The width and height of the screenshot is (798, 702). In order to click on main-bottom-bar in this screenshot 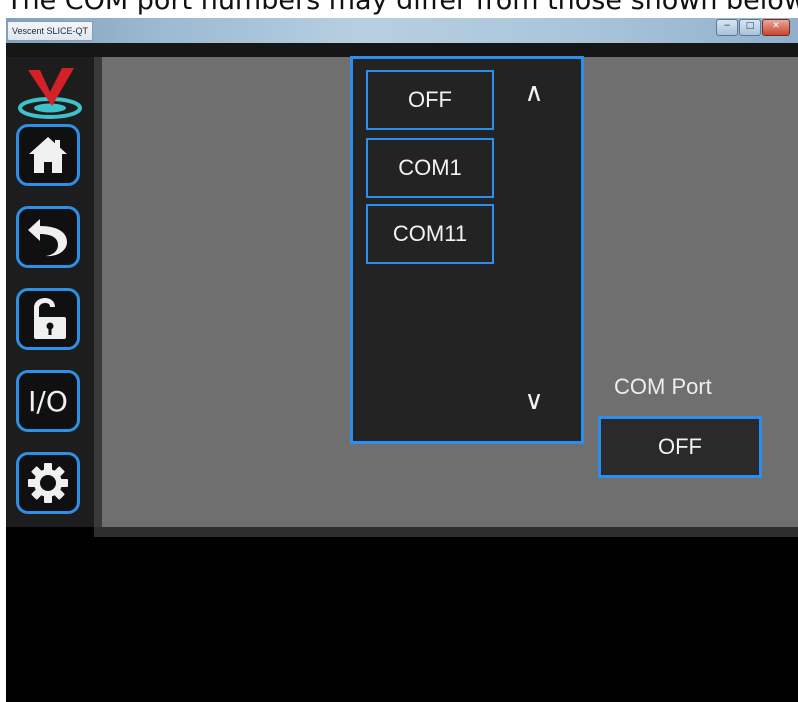, I will do `click(446, 532)`.